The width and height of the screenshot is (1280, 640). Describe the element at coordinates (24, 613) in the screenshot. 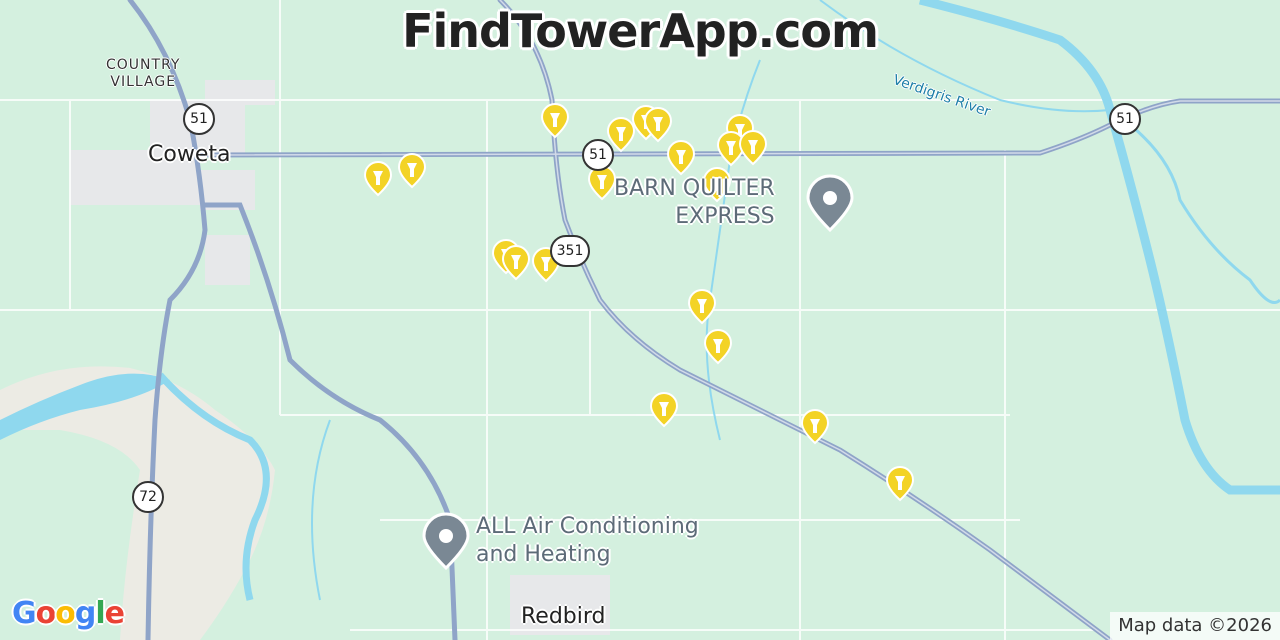

I see `google-logo-letter: G` at that location.